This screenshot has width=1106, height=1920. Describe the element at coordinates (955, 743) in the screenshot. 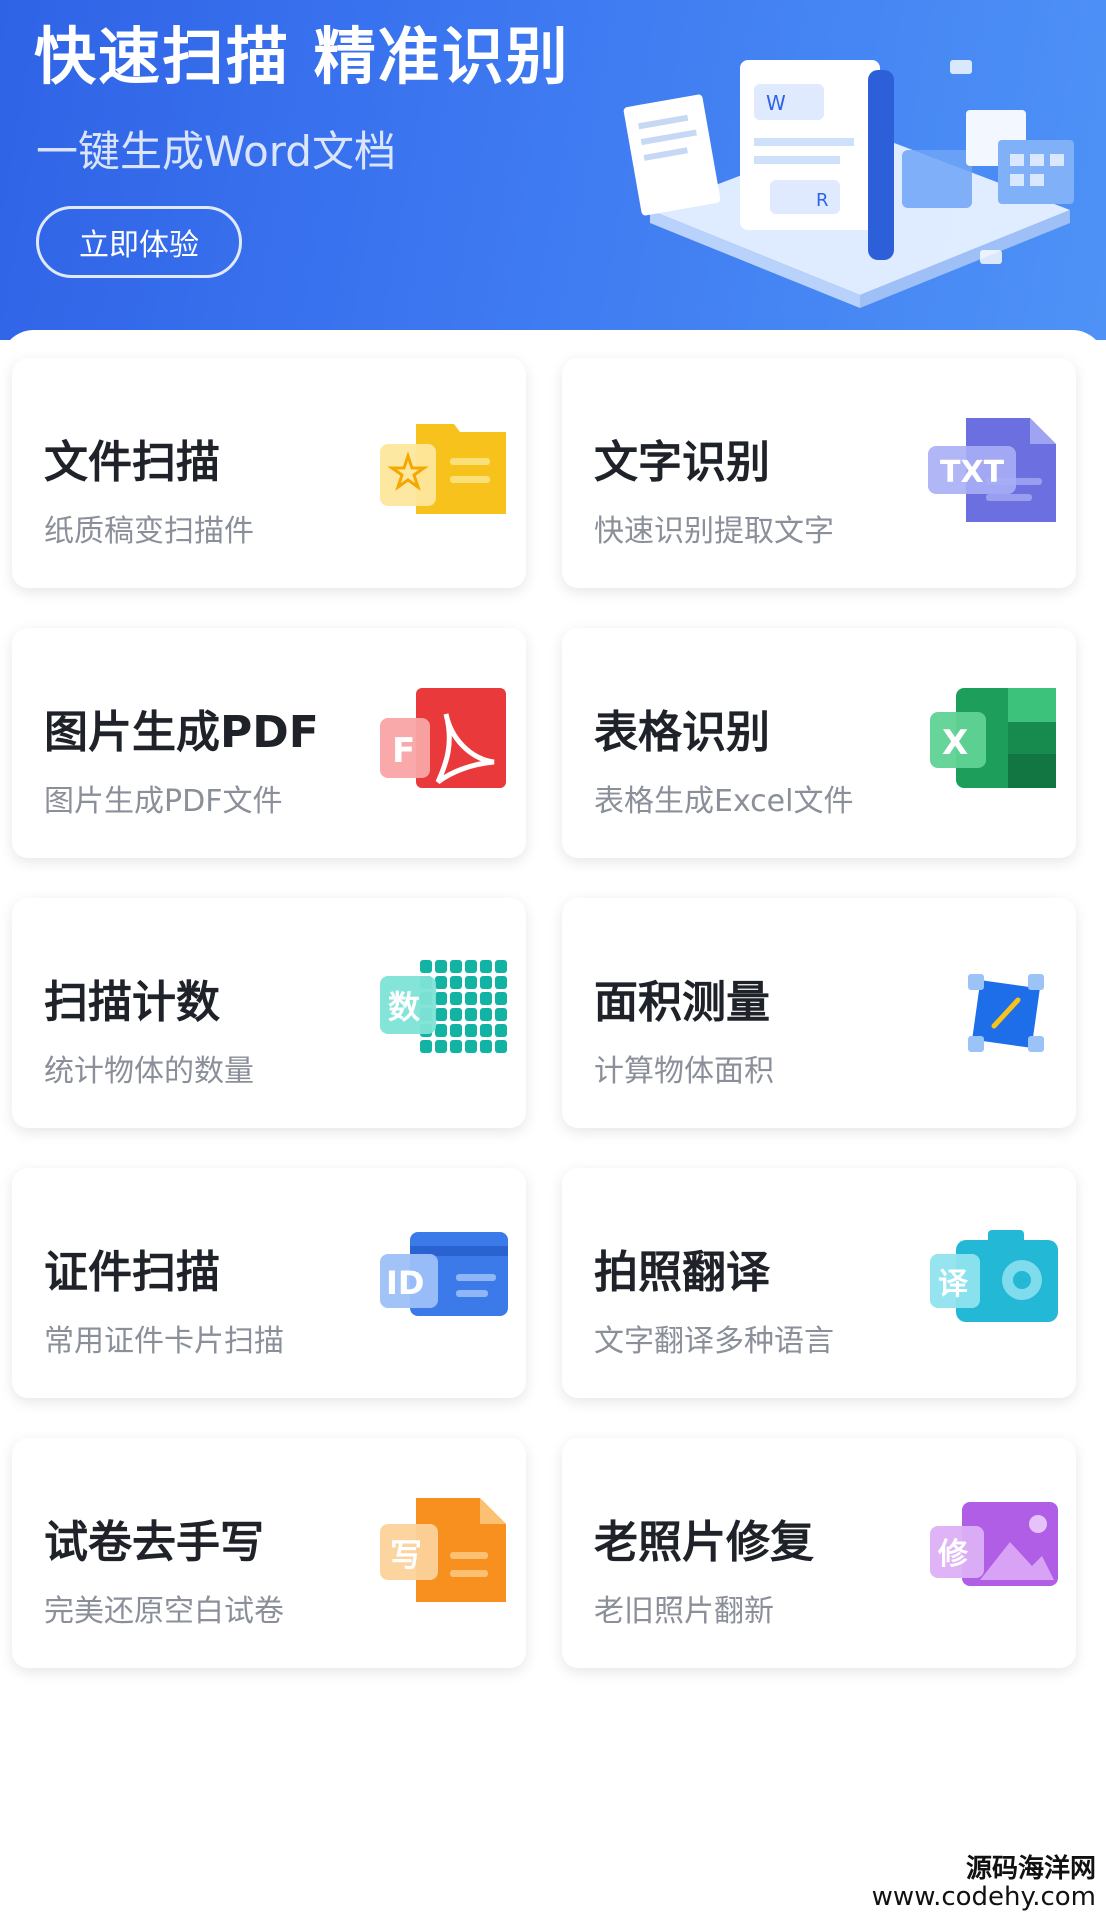

I see `svg-text: X` at that location.